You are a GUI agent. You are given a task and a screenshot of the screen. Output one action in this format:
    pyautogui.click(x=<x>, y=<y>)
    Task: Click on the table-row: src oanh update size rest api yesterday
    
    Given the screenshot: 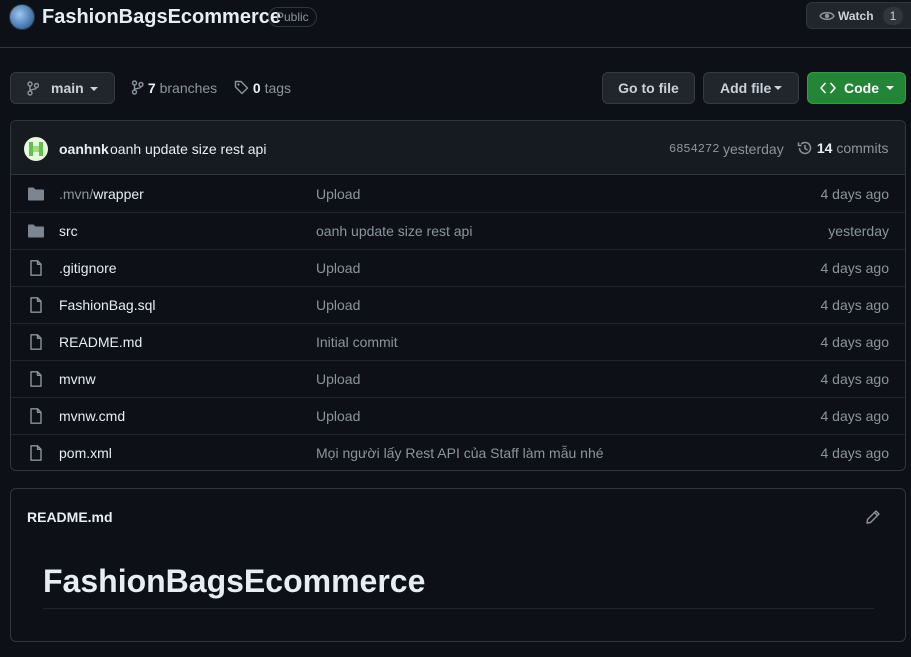 What is the action you would take?
    pyautogui.click(x=458, y=231)
    